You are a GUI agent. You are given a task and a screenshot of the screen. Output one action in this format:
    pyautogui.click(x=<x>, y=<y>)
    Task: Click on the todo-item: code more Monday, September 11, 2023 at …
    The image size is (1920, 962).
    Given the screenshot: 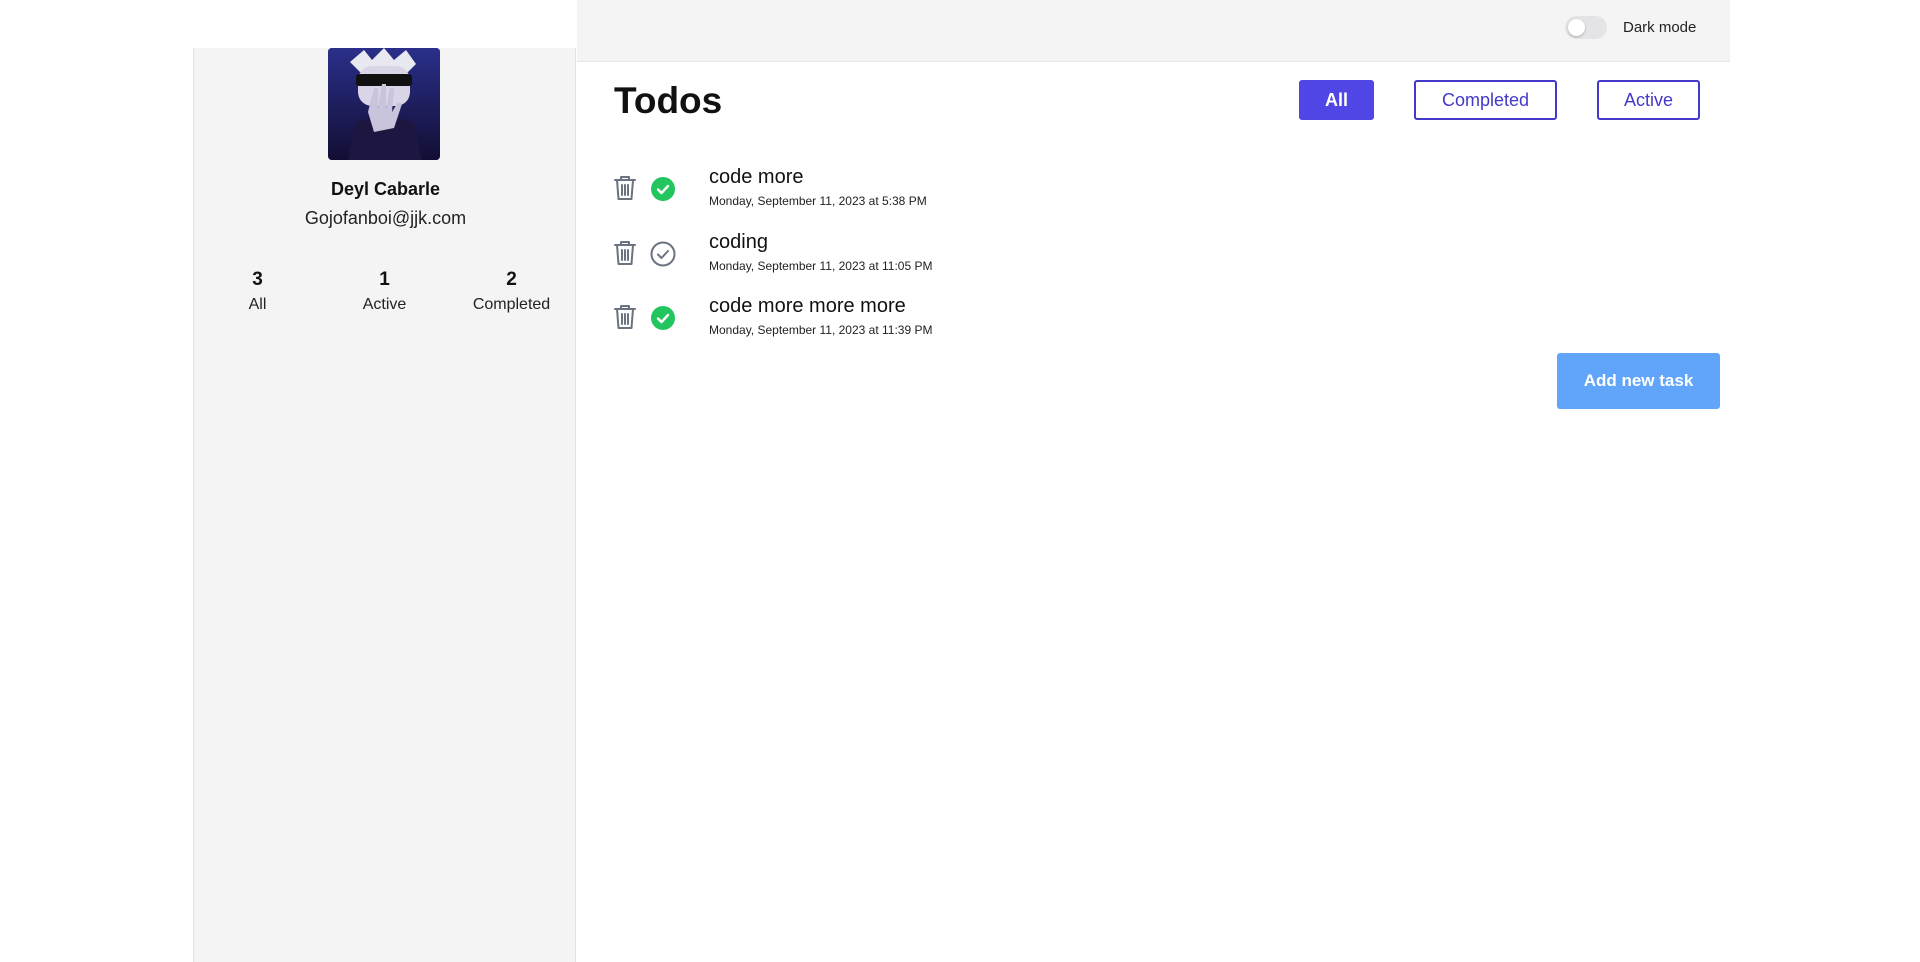 What is the action you would take?
    pyautogui.click(x=962, y=188)
    